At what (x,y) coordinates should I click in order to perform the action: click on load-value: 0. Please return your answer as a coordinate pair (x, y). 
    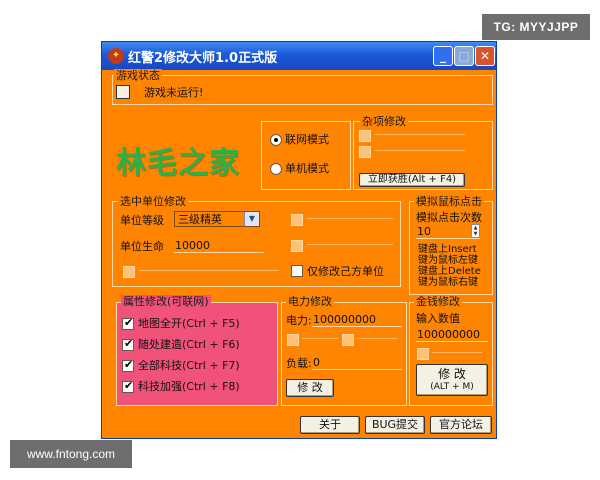
    Looking at the image, I should click on (316, 362).